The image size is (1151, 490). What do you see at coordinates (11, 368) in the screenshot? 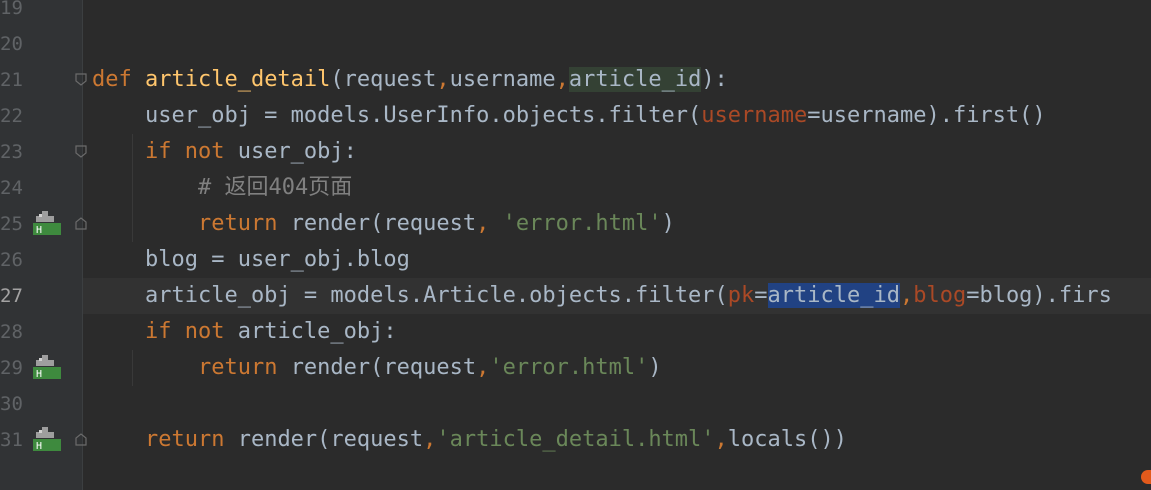
I see `line-number: 29` at bounding box center [11, 368].